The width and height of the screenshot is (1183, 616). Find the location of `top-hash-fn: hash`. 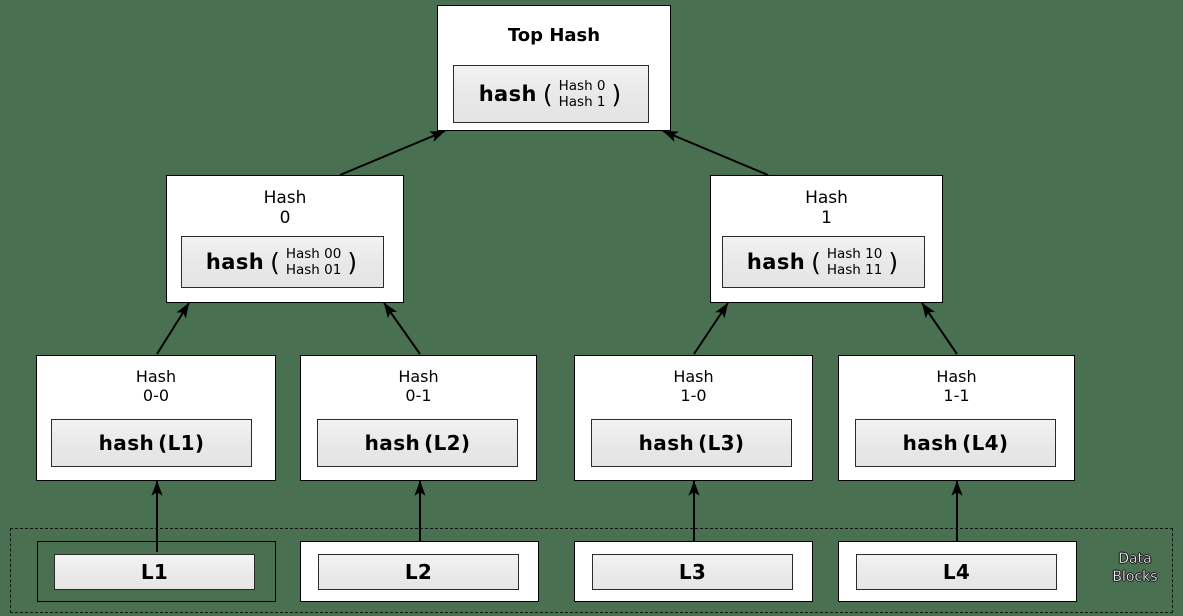

top-hash-fn: hash is located at coordinates (507, 94).